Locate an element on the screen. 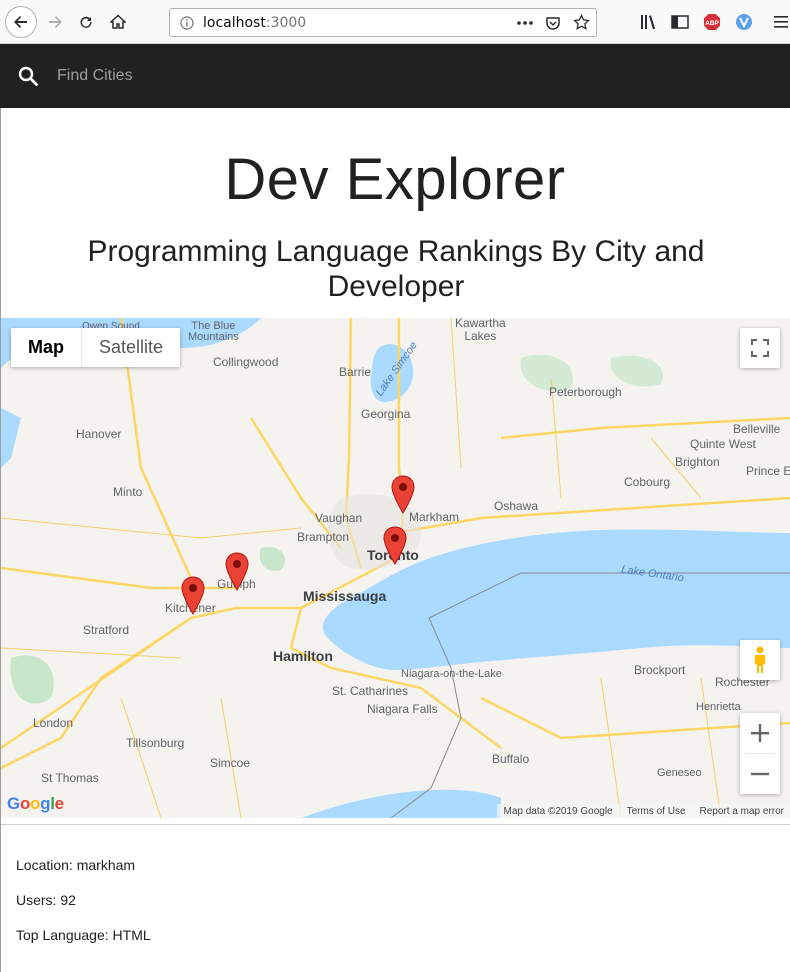 The height and width of the screenshot is (972, 790). map-label-minto: Minto is located at coordinates (128, 492).